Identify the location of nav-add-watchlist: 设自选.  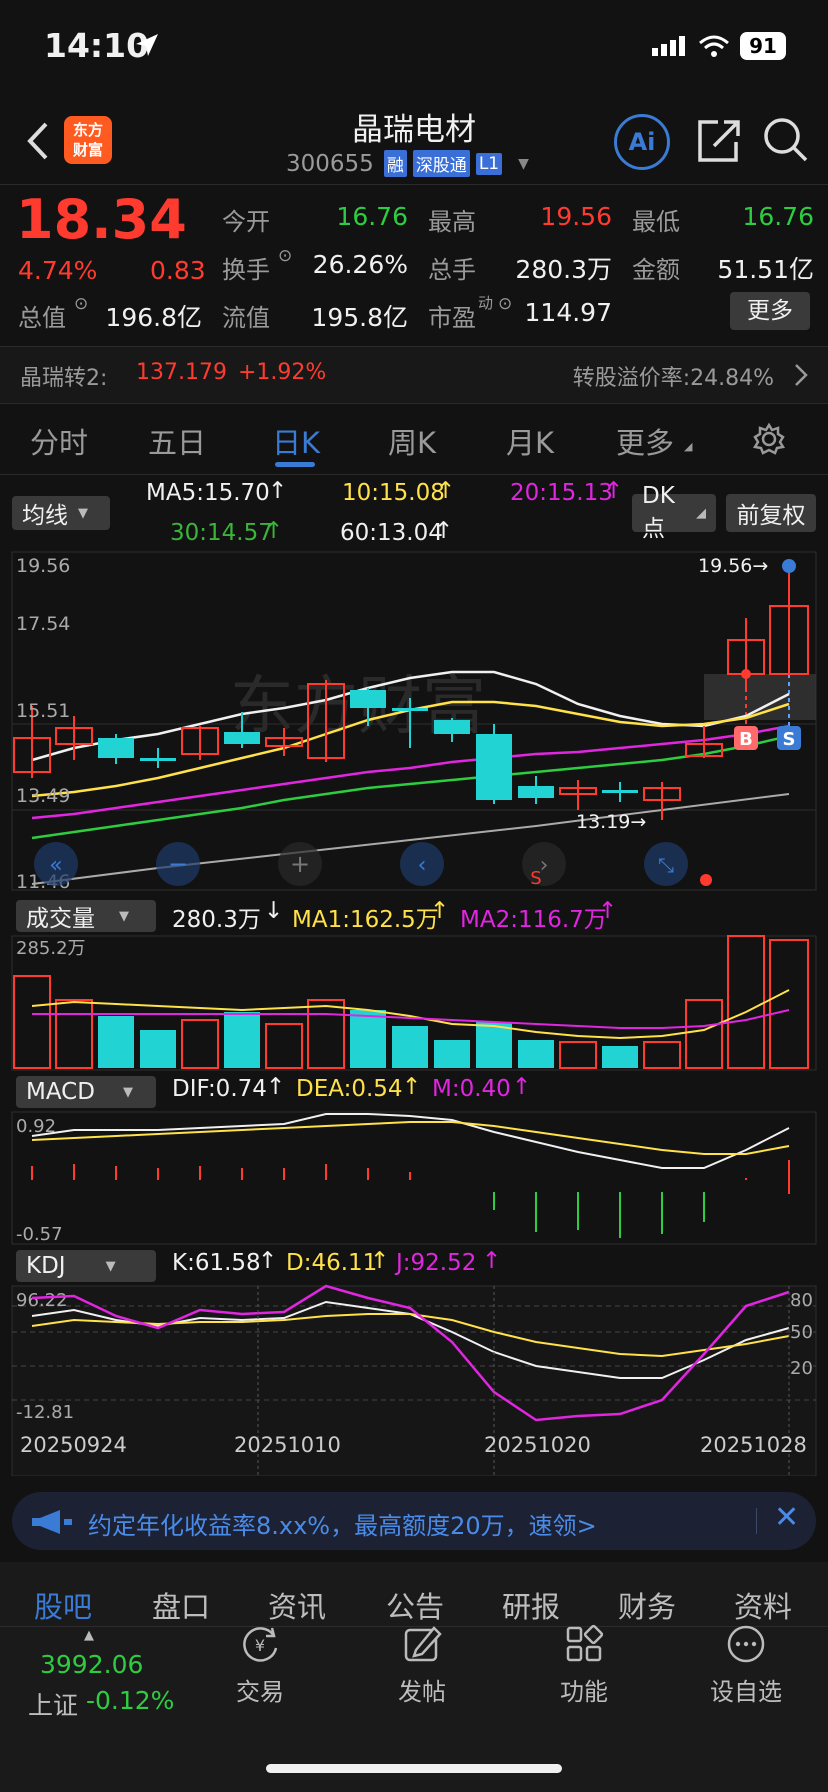
(746, 1665).